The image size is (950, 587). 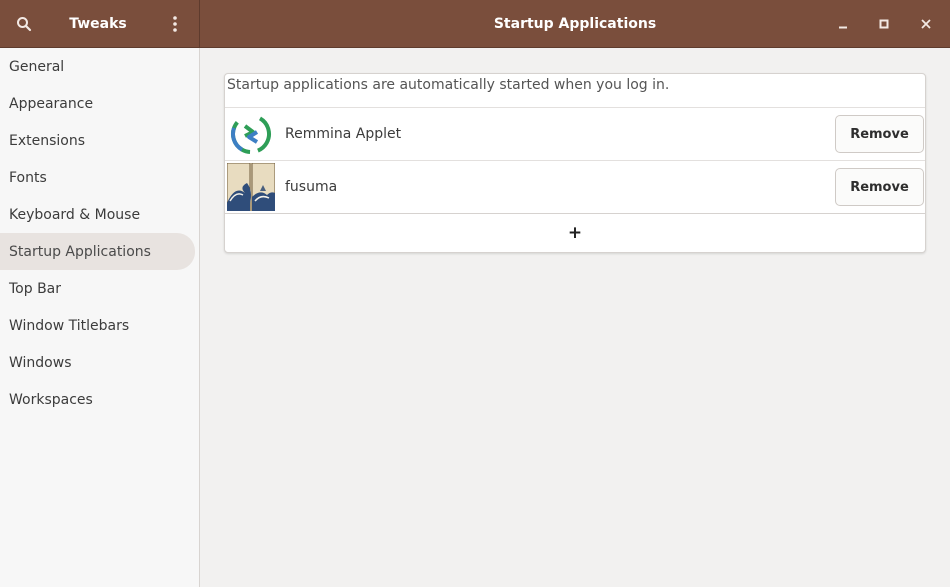 What do you see at coordinates (251, 187) in the screenshot?
I see `fusuma-icon` at bounding box center [251, 187].